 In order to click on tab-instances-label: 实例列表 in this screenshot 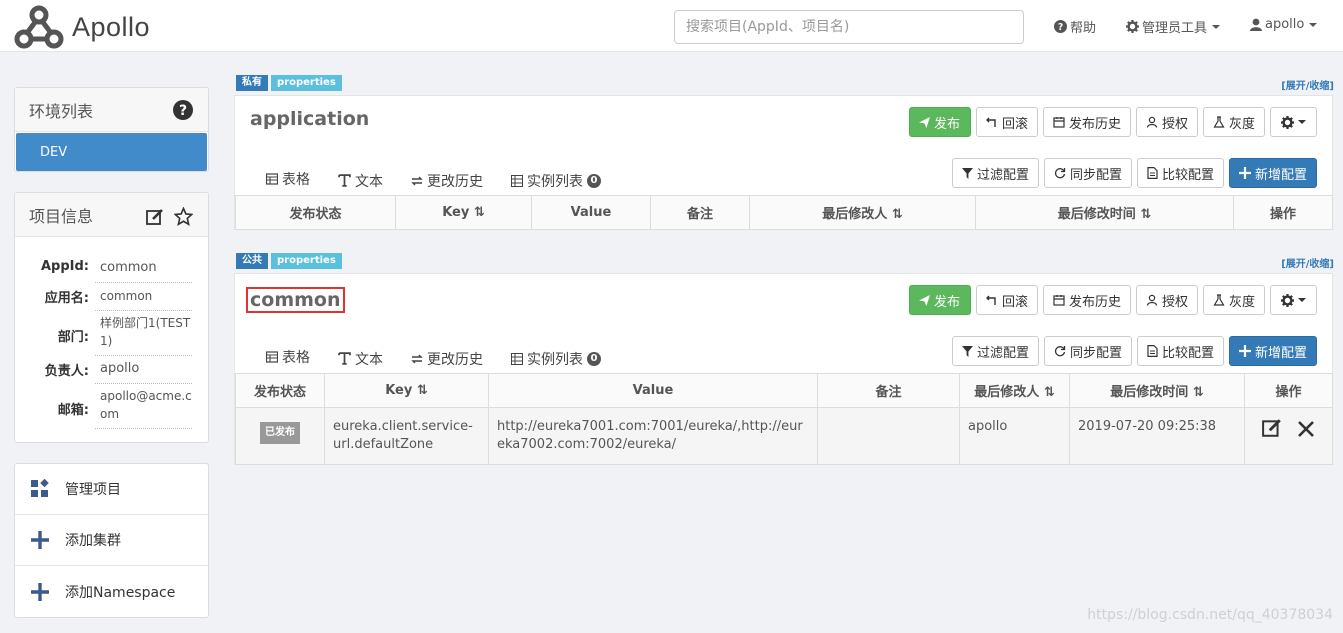, I will do `click(555, 181)`.